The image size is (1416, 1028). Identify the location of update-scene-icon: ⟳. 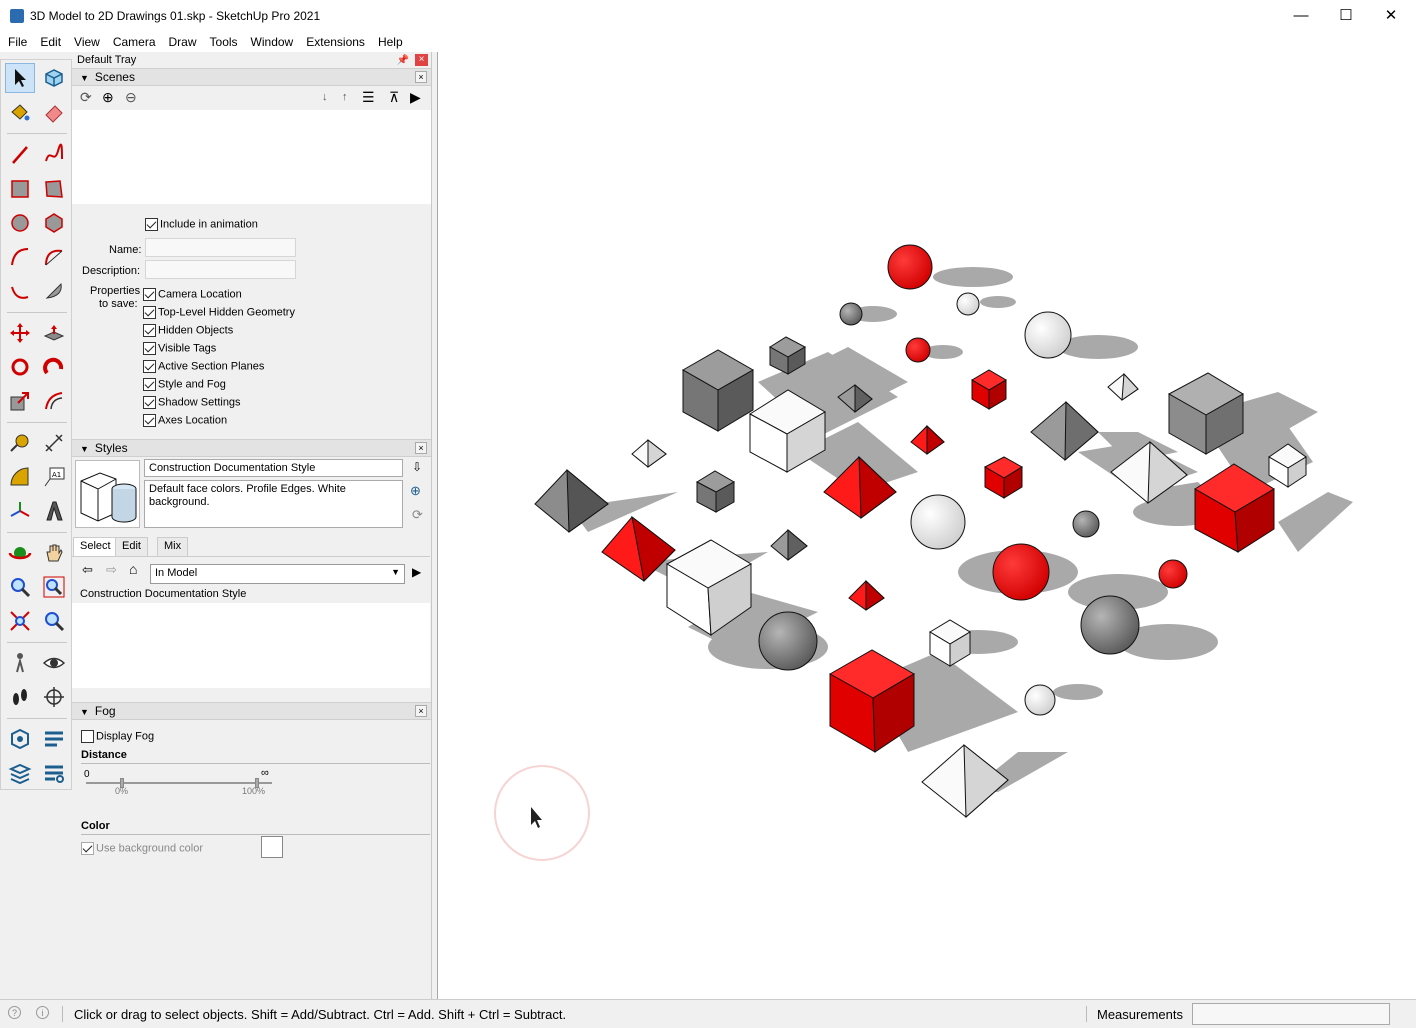
(86, 97).